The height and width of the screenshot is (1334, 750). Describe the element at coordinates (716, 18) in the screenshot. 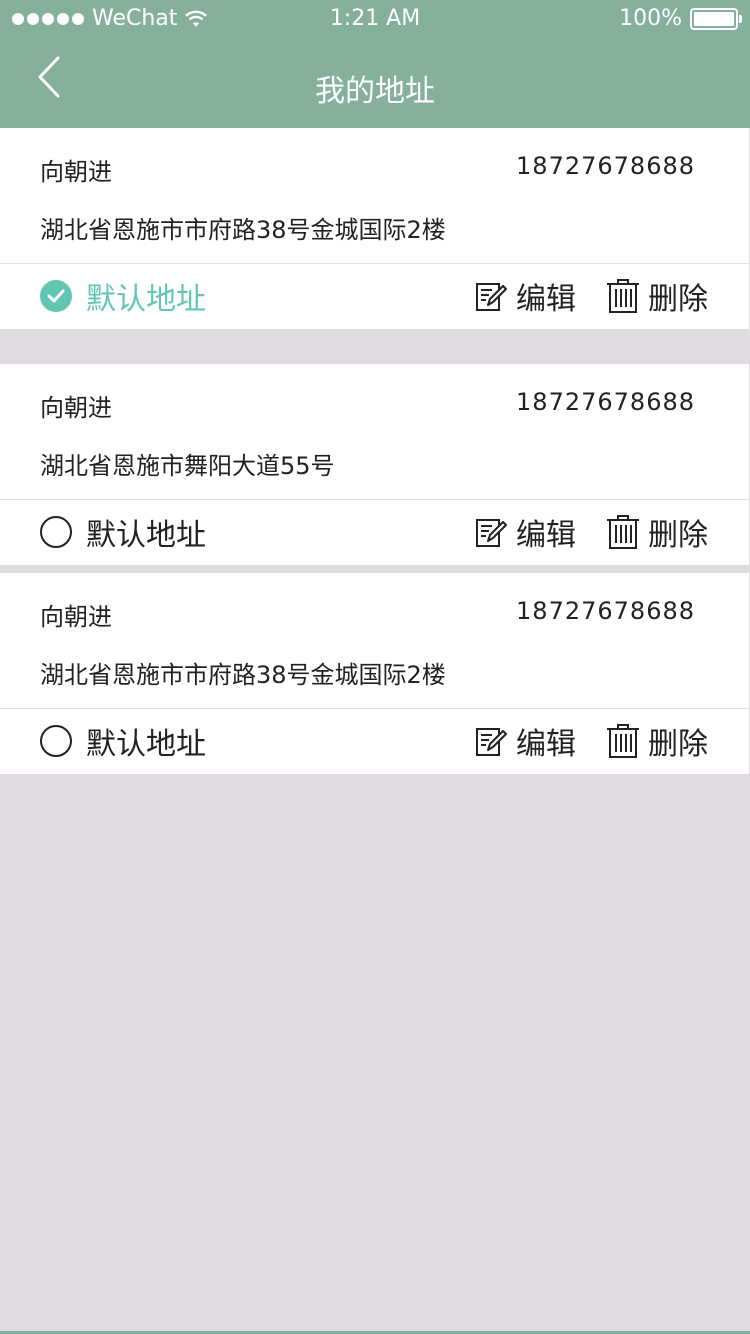

I see `battery-icon` at that location.